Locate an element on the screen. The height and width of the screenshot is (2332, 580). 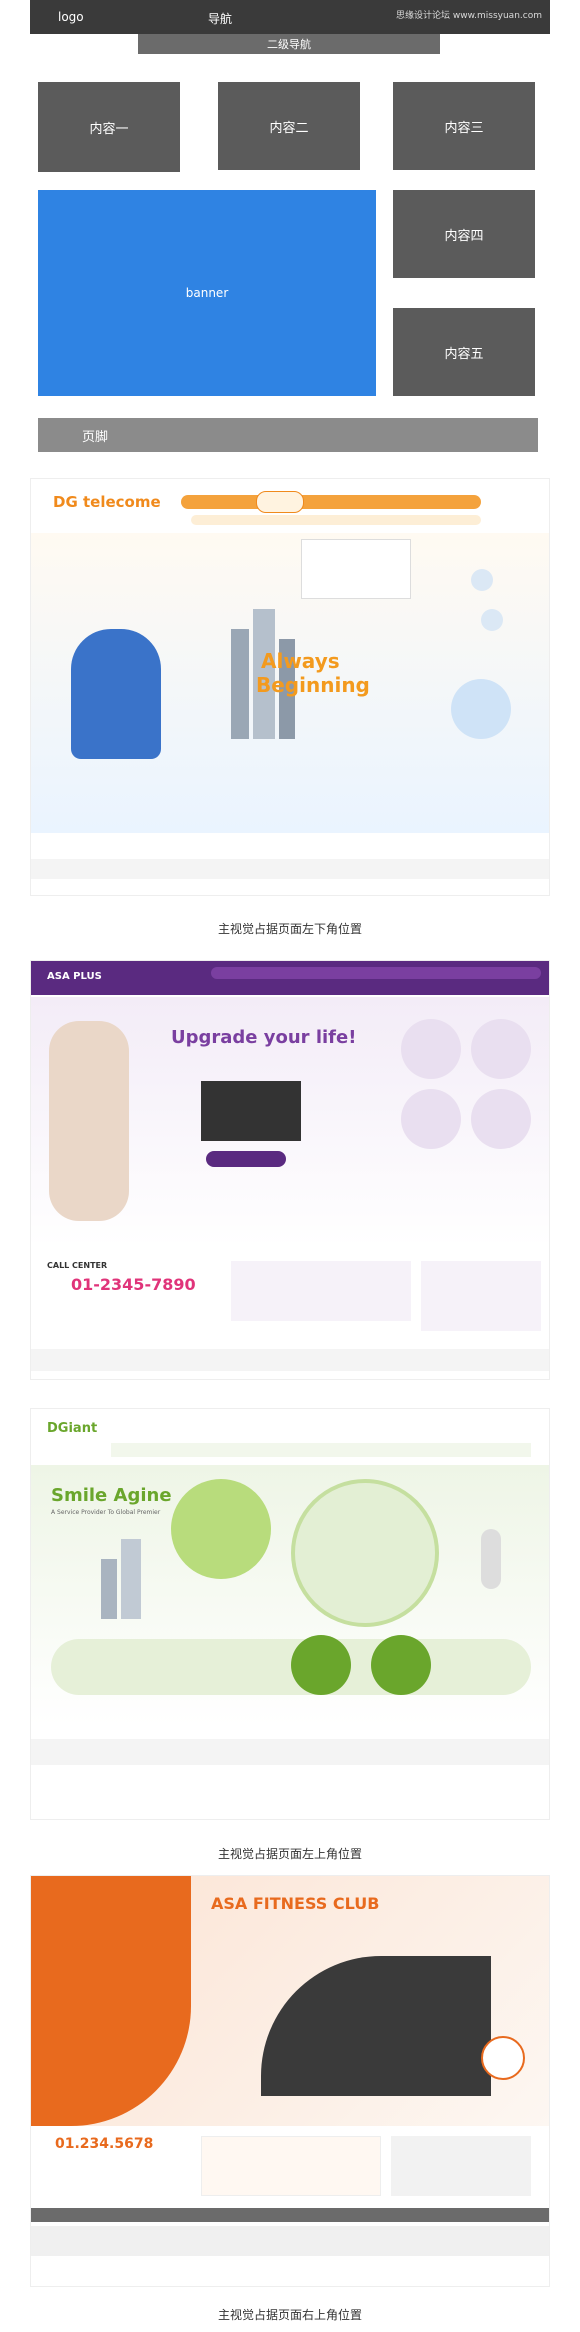
thumb-eye is located at coordinates (431, 1049).